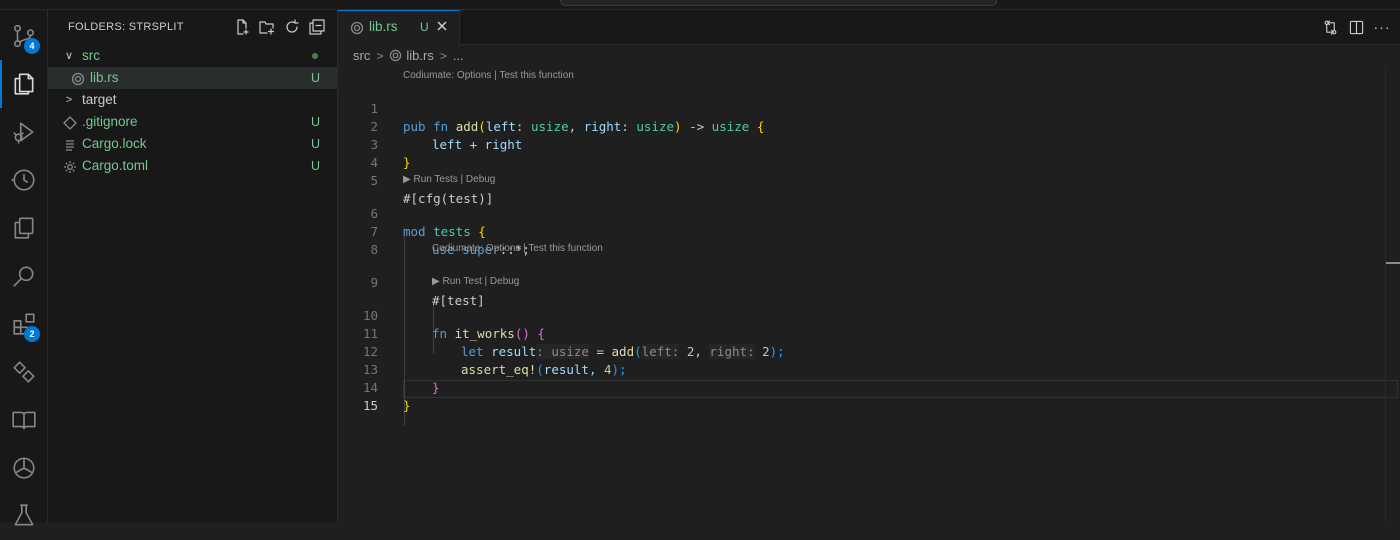 Image resolution: width=1400 pixels, height=540 pixels. What do you see at coordinates (407, 405) in the screenshot?
I see `code-text: }` at bounding box center [407, 405].